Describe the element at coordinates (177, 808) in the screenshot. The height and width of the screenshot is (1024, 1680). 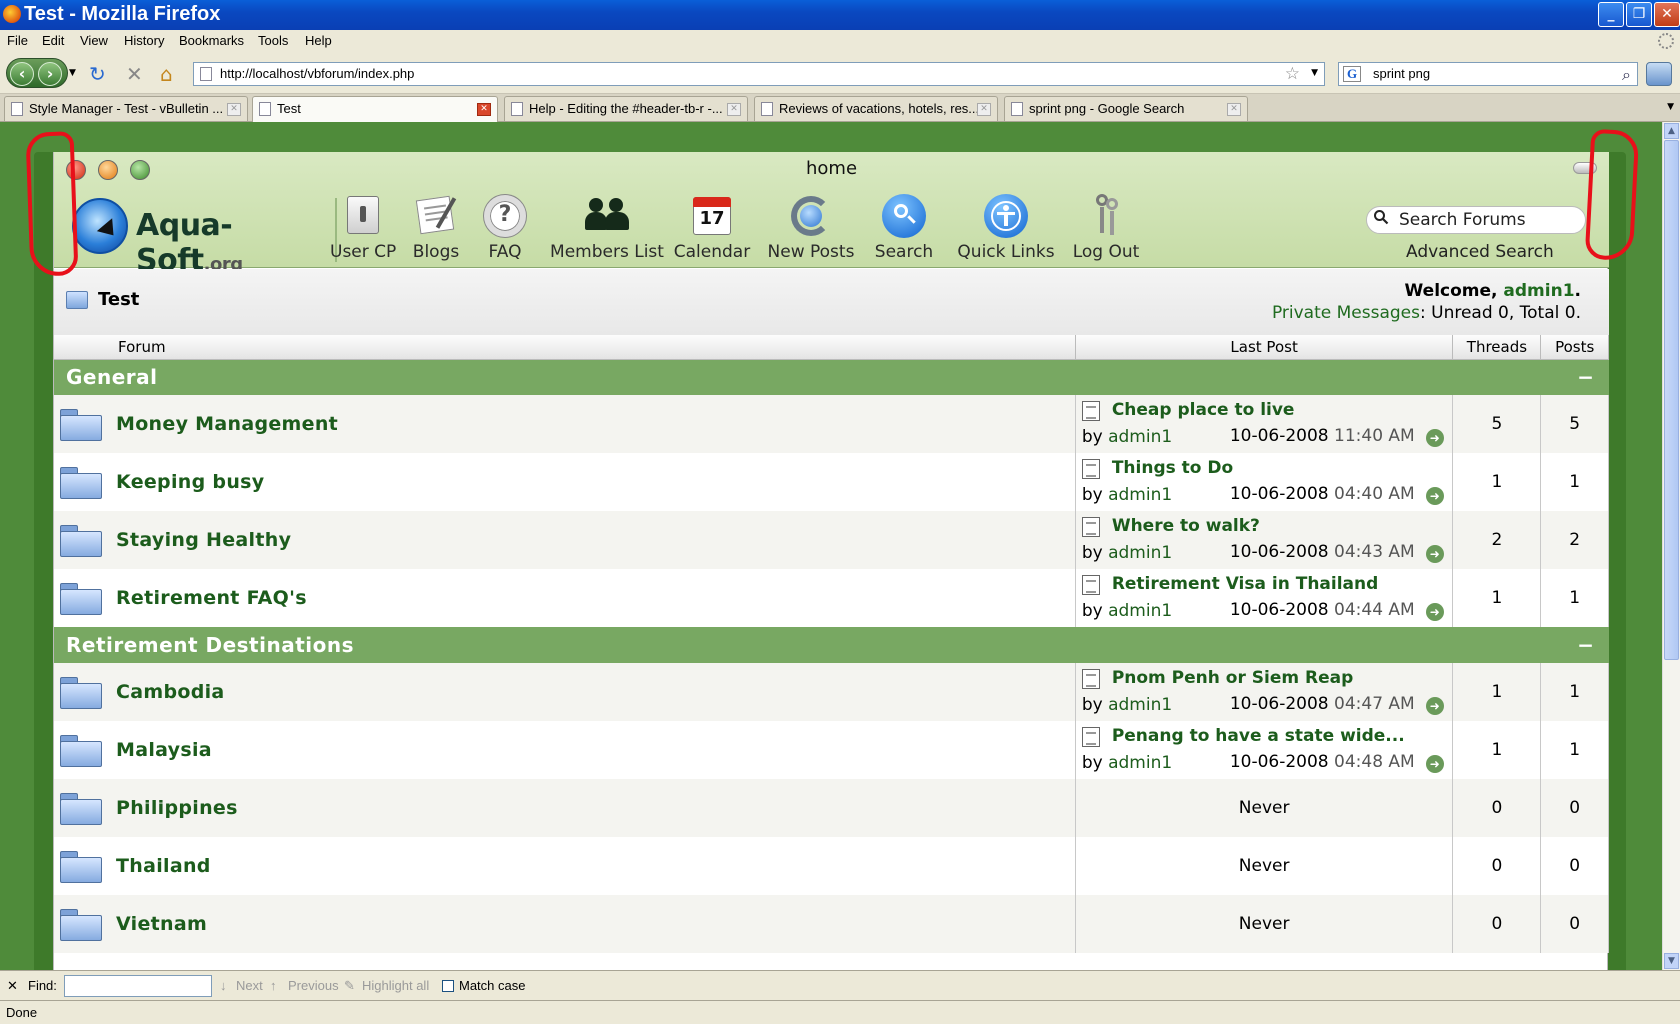
I see `forum-name-link: Philippines` at that location.